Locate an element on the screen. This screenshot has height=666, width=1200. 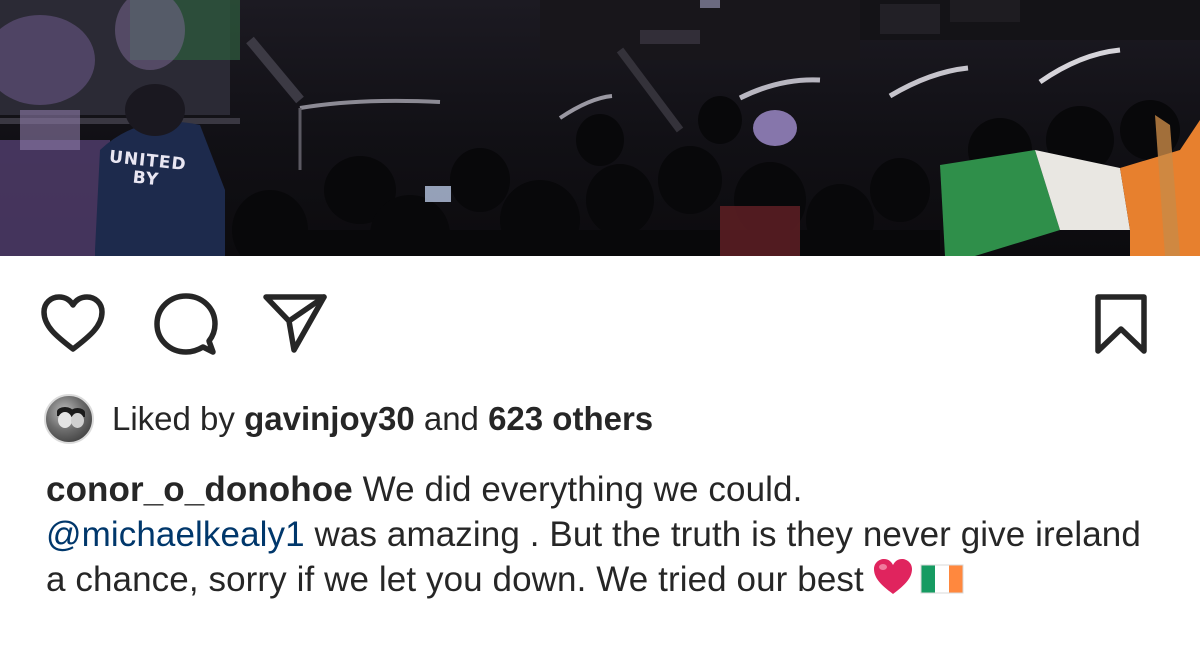
save-button is located at coordinates (1121, 325).